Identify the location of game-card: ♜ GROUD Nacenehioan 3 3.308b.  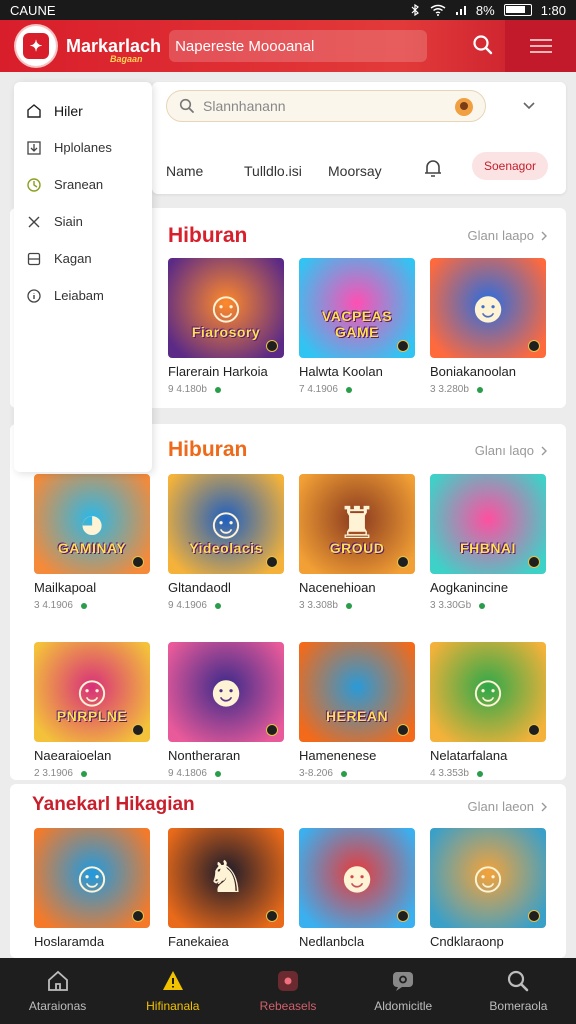
(357, 542).